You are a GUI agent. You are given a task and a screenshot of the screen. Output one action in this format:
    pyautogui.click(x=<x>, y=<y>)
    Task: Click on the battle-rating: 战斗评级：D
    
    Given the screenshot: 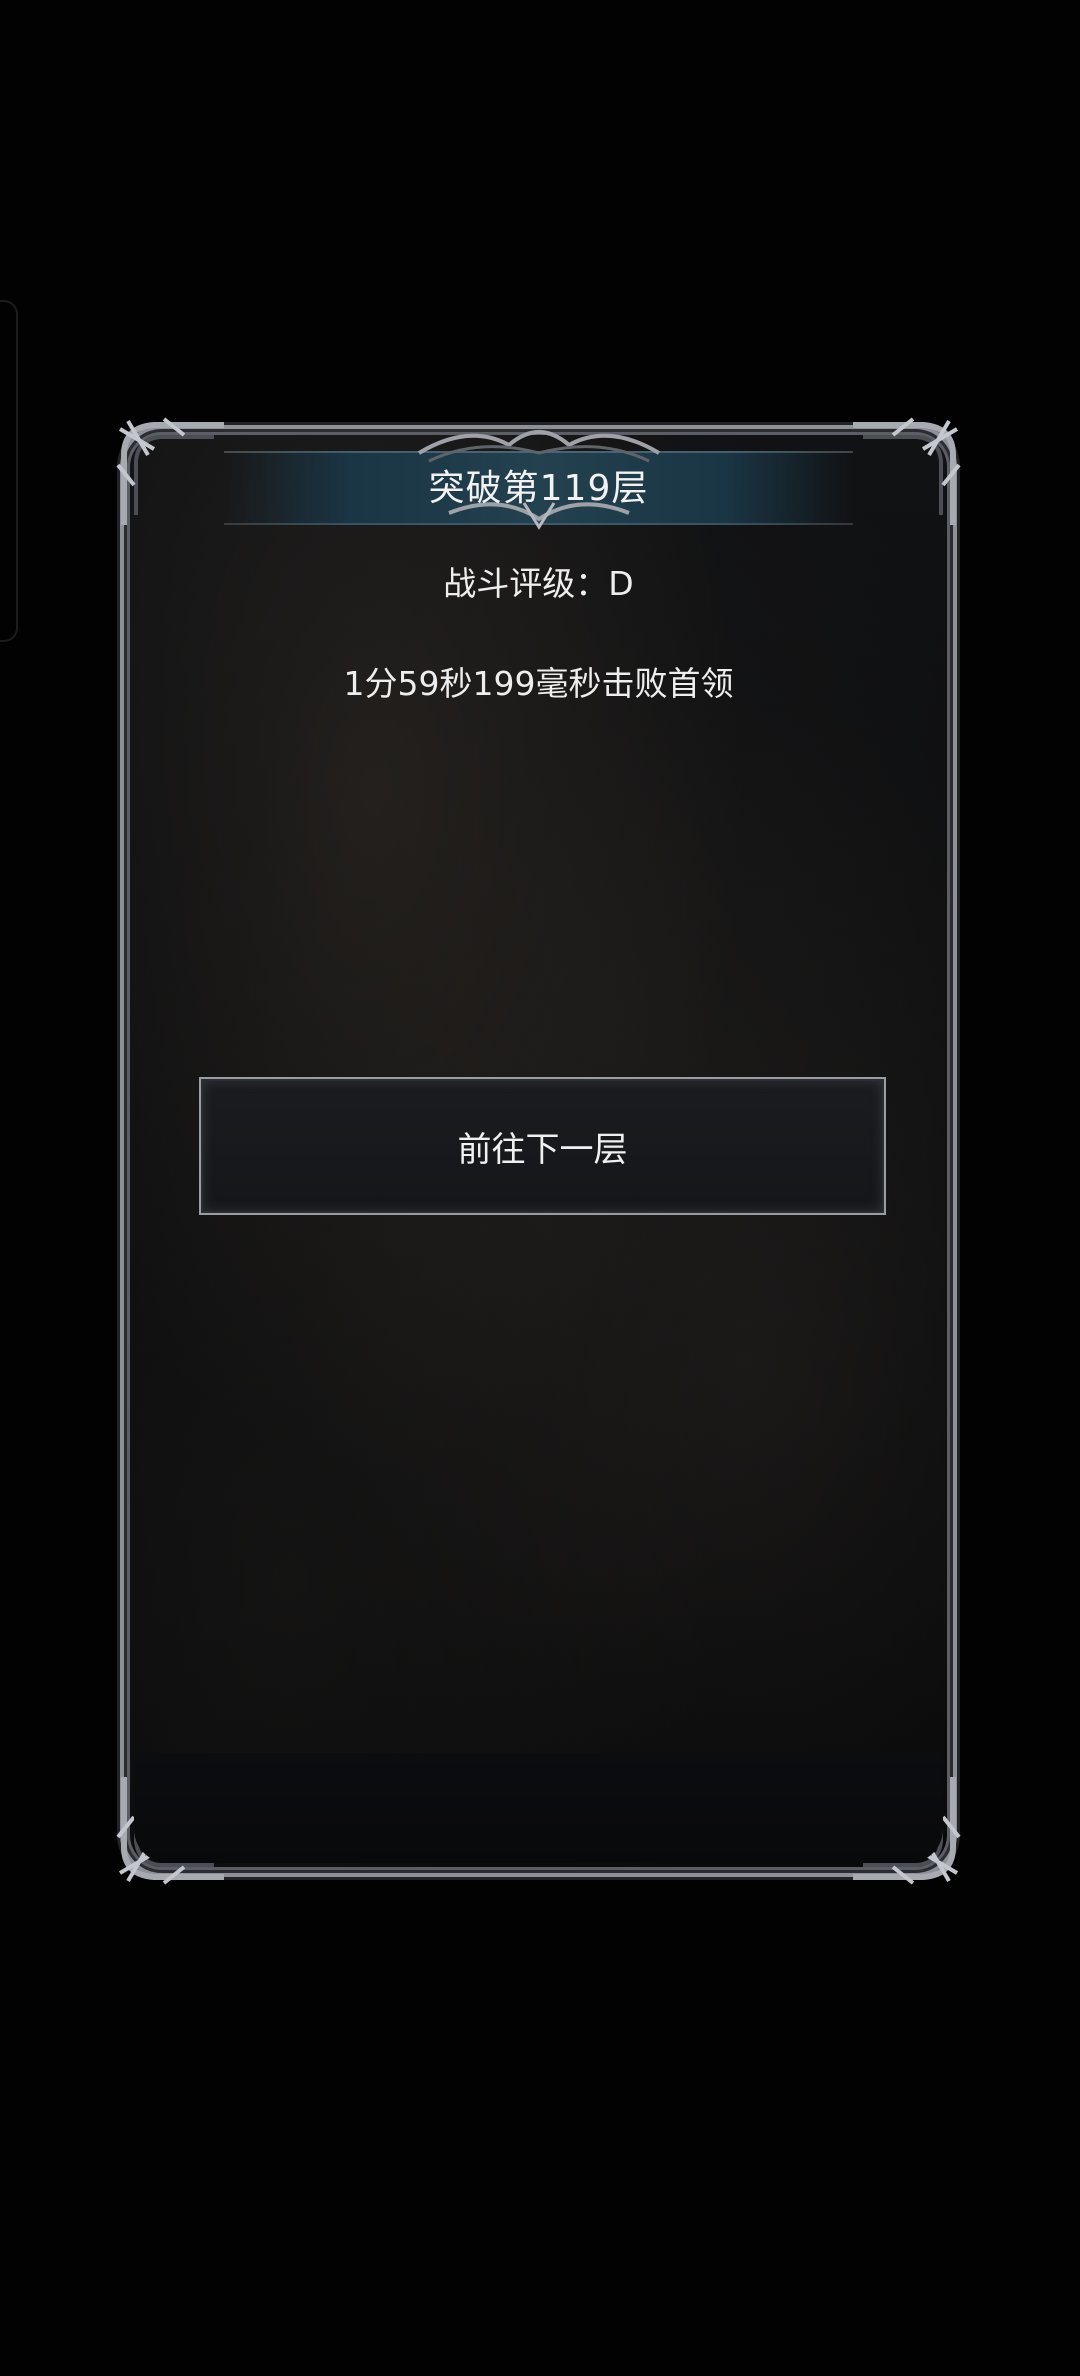 What is the action you would take?
    pyautogui.click(x=538, y=583)
    